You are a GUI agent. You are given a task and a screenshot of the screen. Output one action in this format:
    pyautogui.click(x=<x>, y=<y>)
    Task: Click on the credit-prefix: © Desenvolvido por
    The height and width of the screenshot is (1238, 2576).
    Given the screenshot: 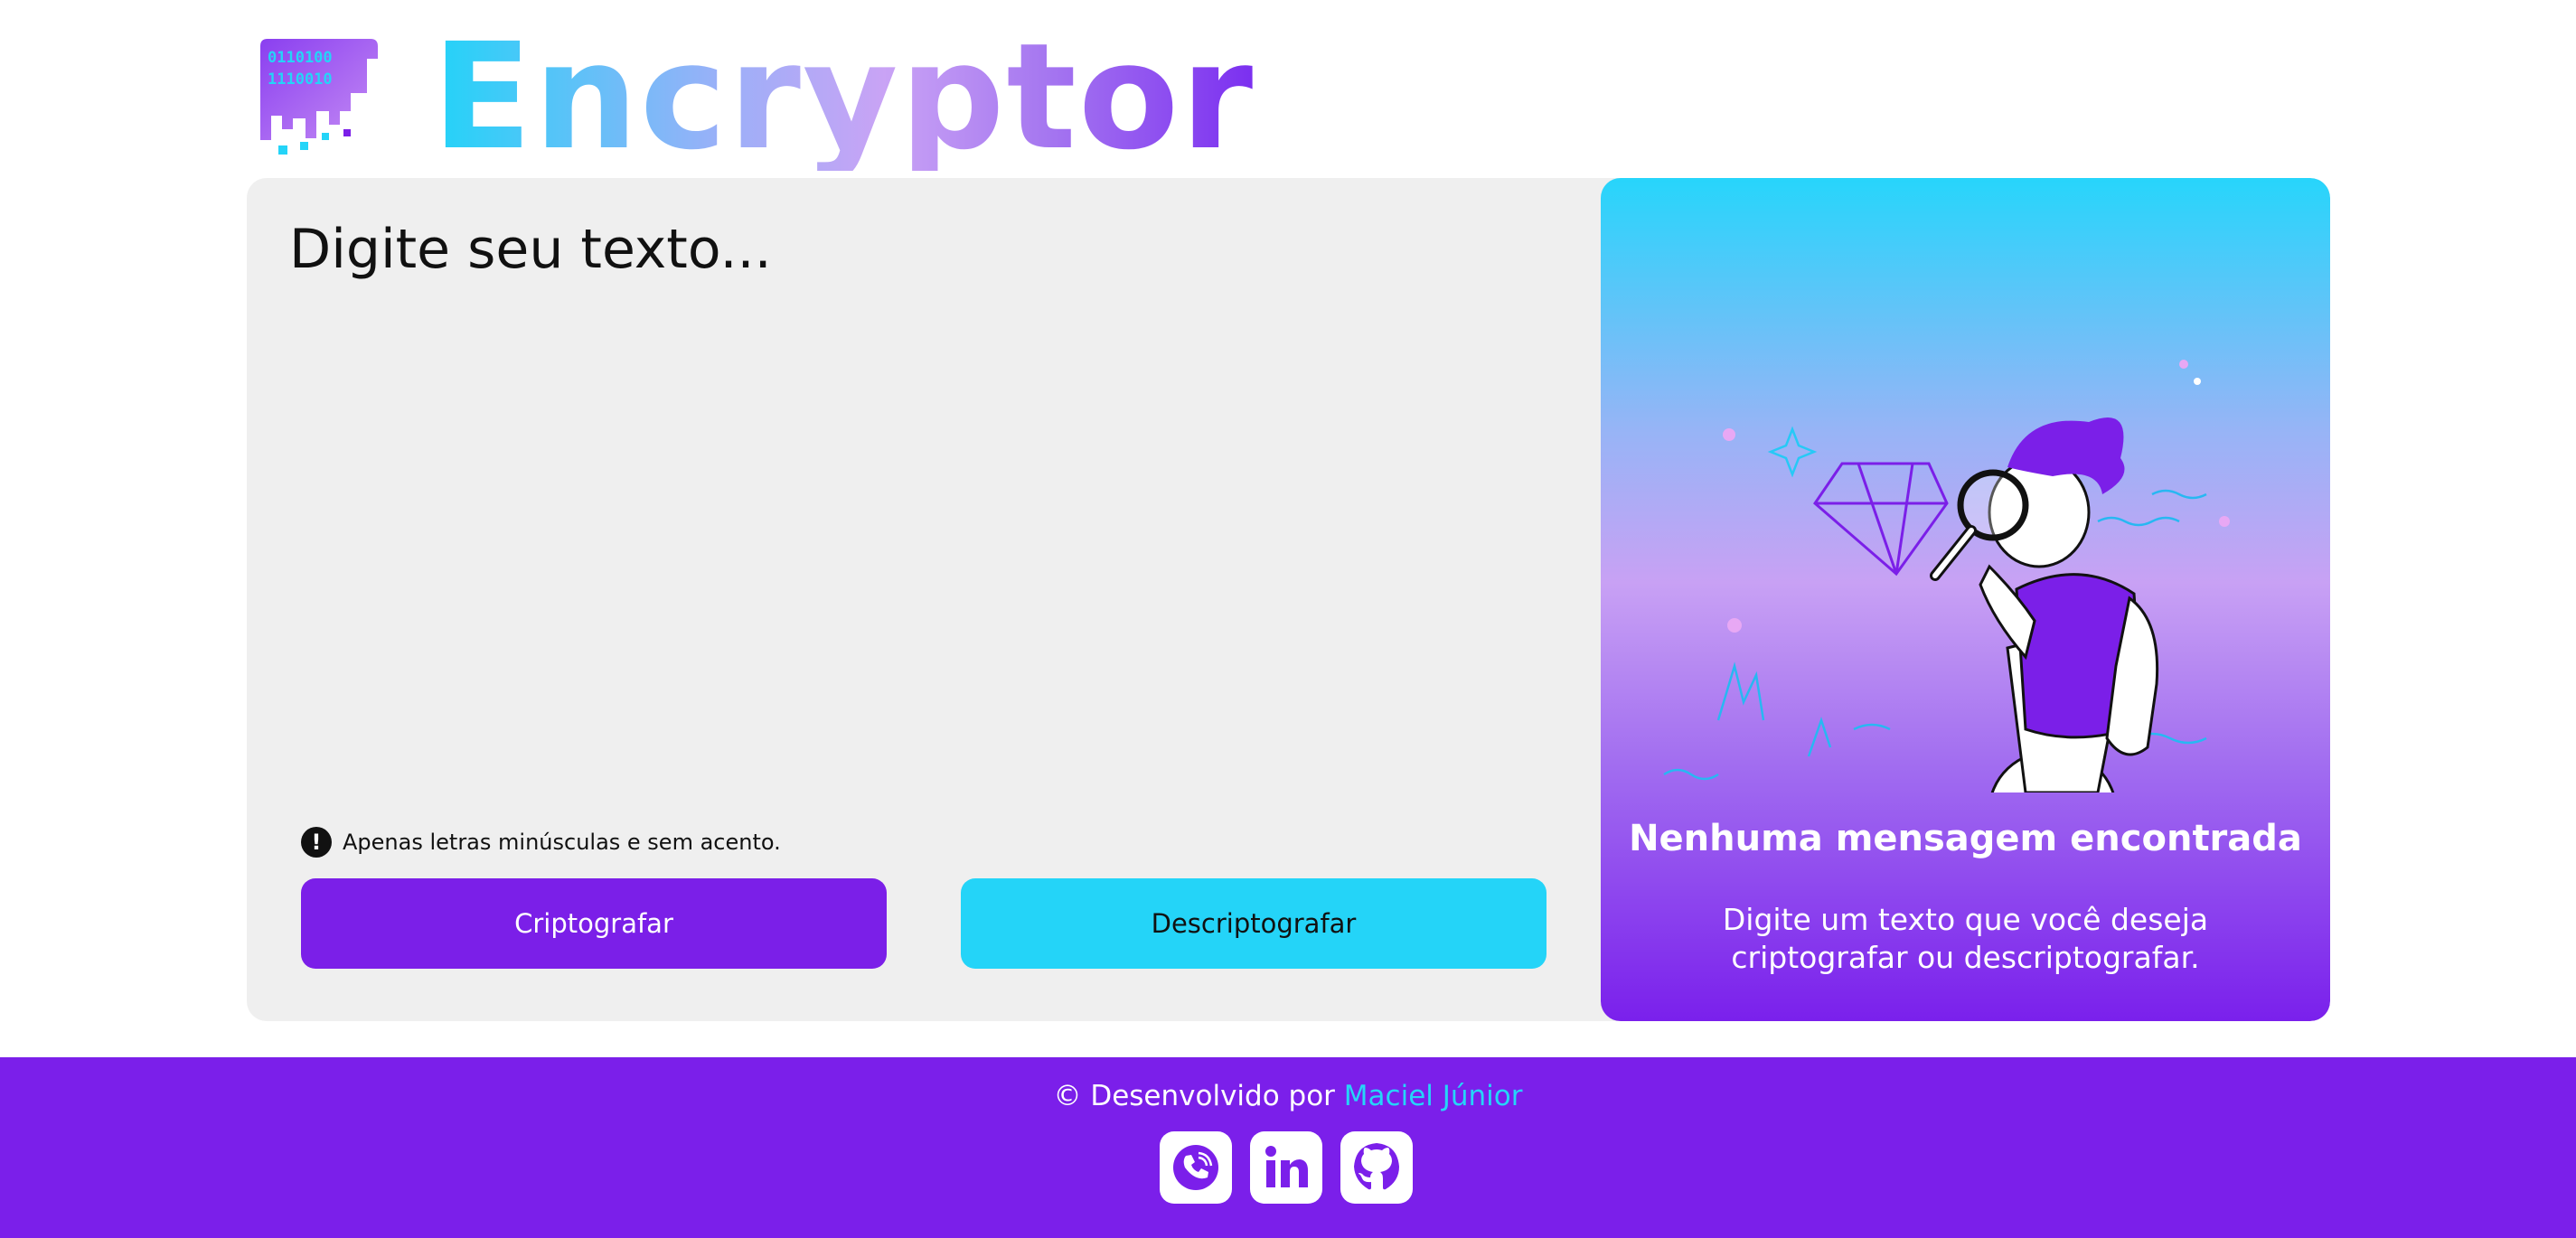 What is the action you would take?
    pyautogui.click(x=1194, y=1096)
    